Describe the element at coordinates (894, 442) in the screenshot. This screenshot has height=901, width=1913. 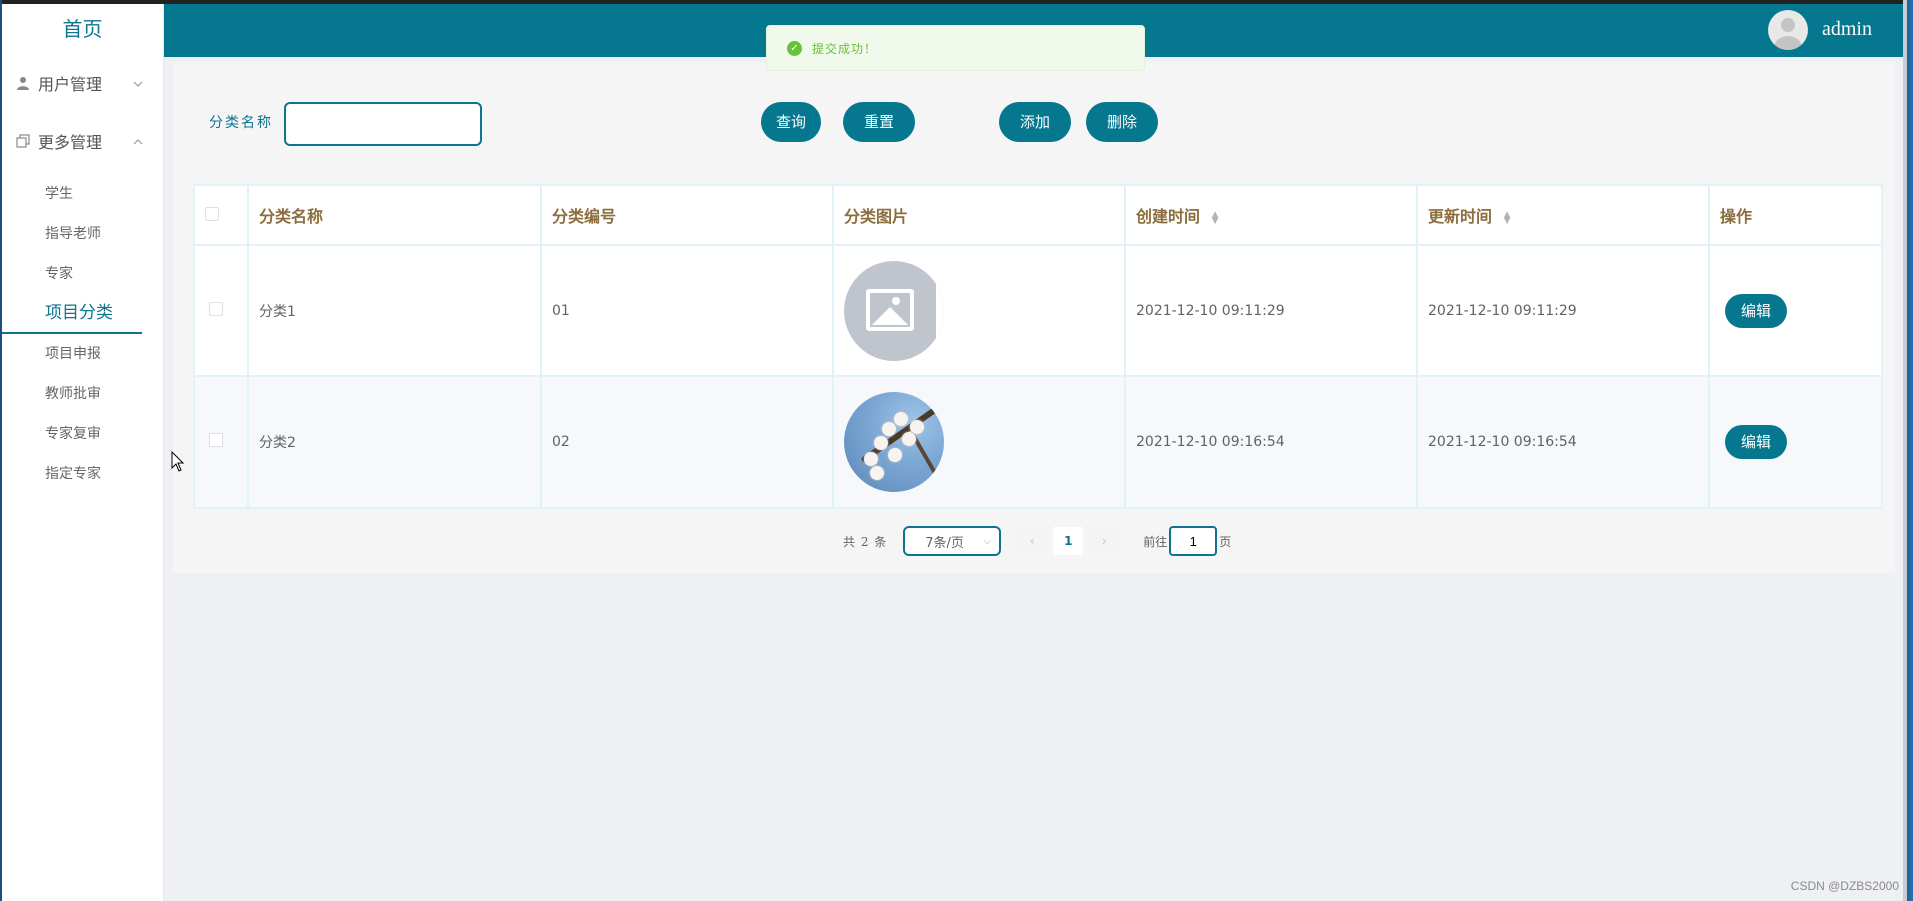
I see `blossom-photo` at that location.